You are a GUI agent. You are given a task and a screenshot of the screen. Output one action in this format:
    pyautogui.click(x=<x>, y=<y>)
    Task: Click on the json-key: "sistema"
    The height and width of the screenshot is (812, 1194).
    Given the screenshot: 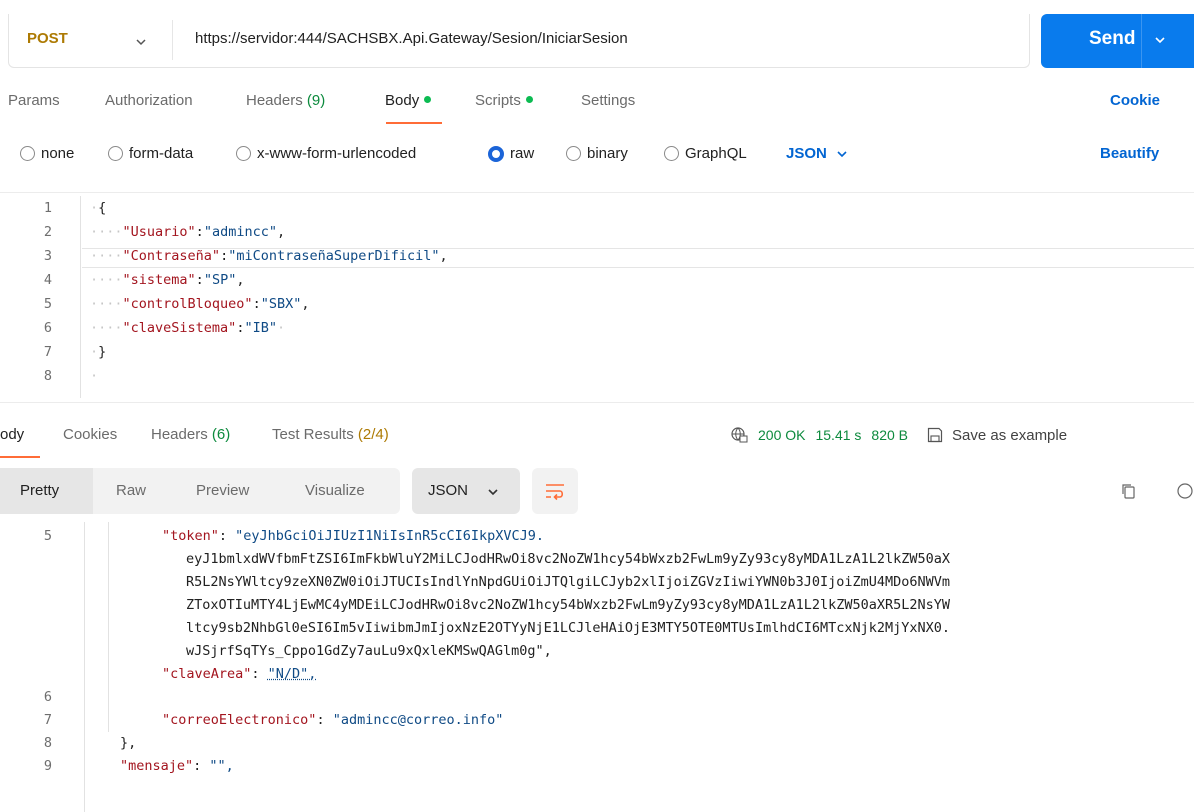 What is the action you would take?
    pyautogui.click(x=159, y=280)
    